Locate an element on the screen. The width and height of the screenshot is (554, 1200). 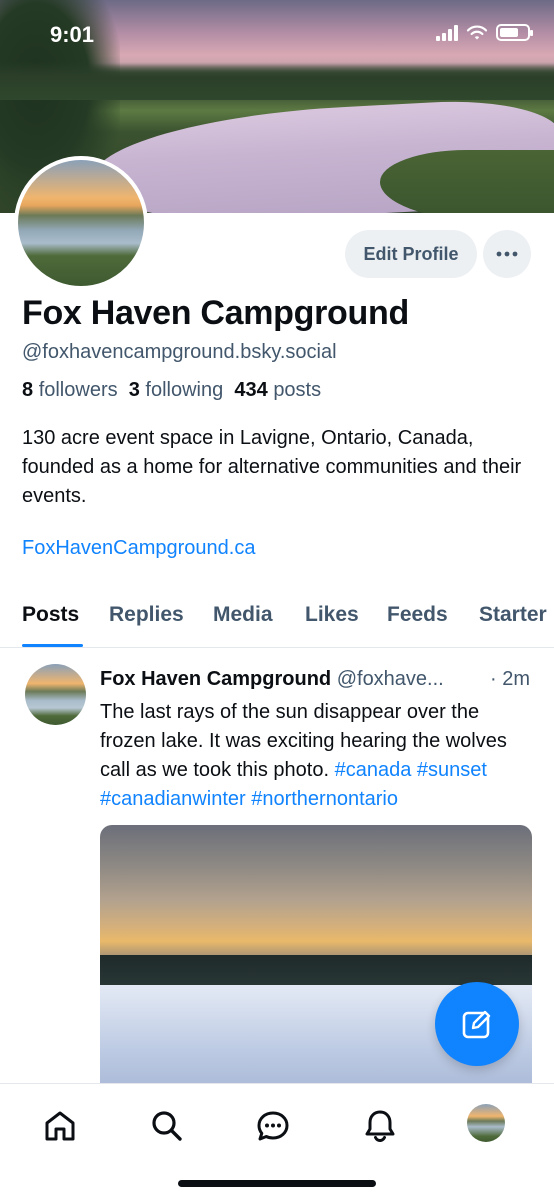
nav-notifications is located at coordinates (380, 1126).